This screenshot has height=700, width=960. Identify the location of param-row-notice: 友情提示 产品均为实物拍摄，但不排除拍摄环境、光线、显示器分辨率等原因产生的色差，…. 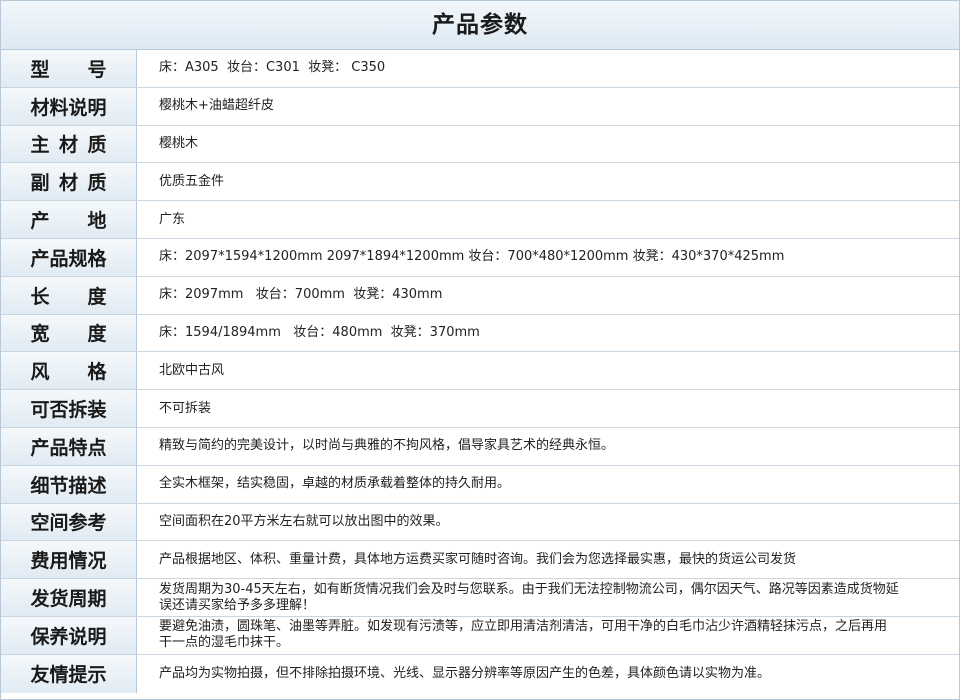
(480, 673).